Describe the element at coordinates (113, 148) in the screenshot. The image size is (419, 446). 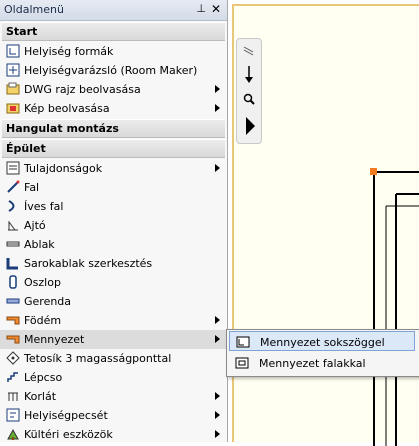
I see `section-epulet: Épület` at that location.